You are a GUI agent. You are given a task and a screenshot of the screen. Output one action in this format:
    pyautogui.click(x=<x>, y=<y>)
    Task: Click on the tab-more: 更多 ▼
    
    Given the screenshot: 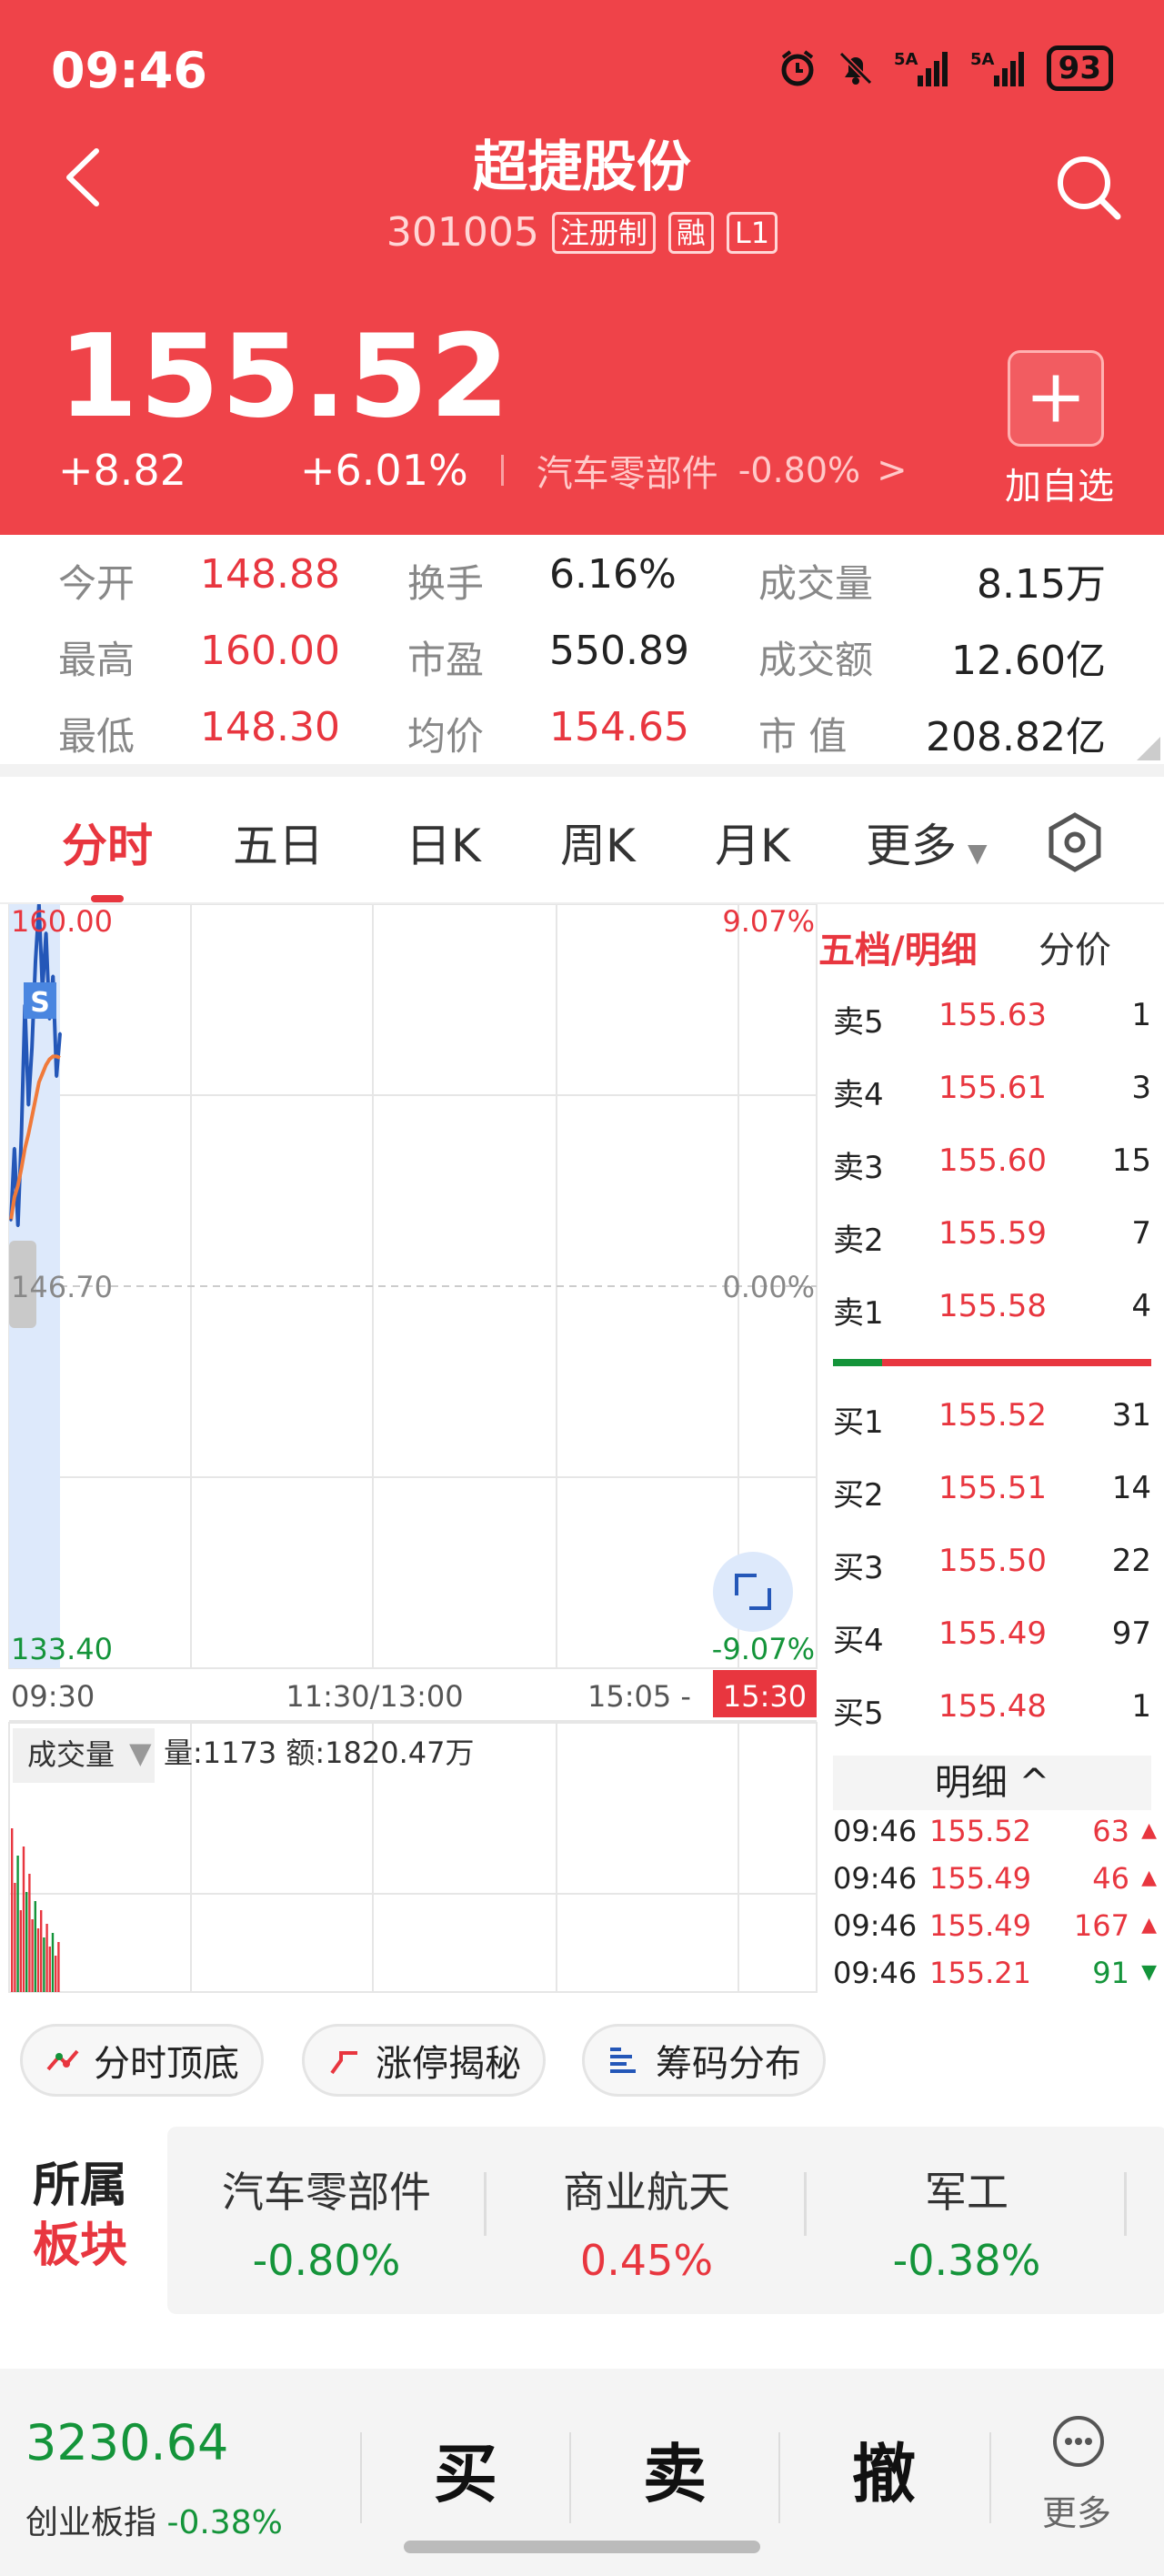 What is the action you would take?
    pyautogui.click(x=927, y=842)
    